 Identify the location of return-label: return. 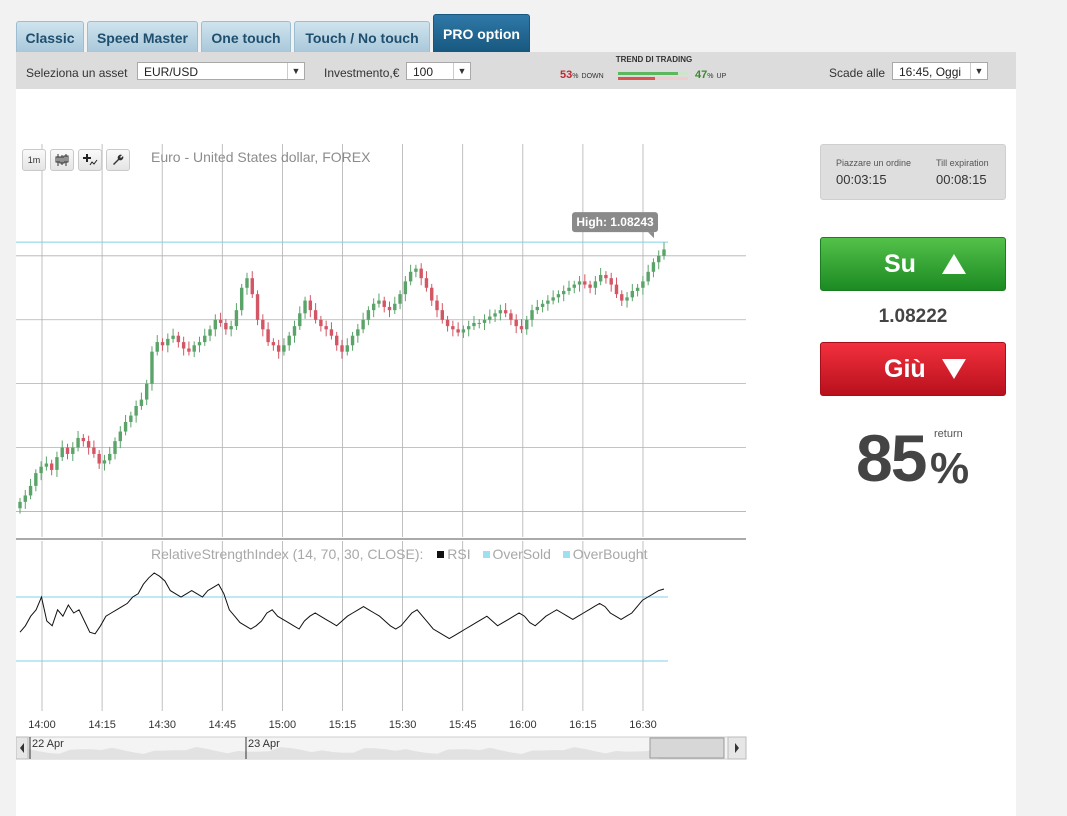
(948, 434).